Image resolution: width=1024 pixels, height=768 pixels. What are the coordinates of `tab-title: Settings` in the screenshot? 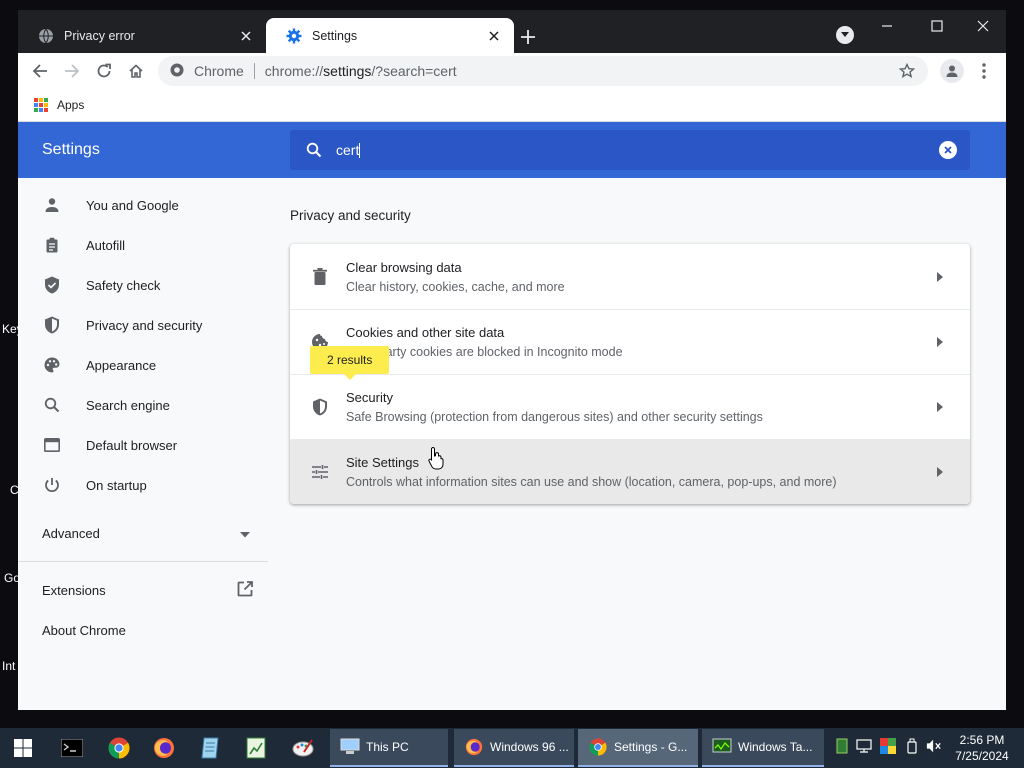 It's located at (335, 35).